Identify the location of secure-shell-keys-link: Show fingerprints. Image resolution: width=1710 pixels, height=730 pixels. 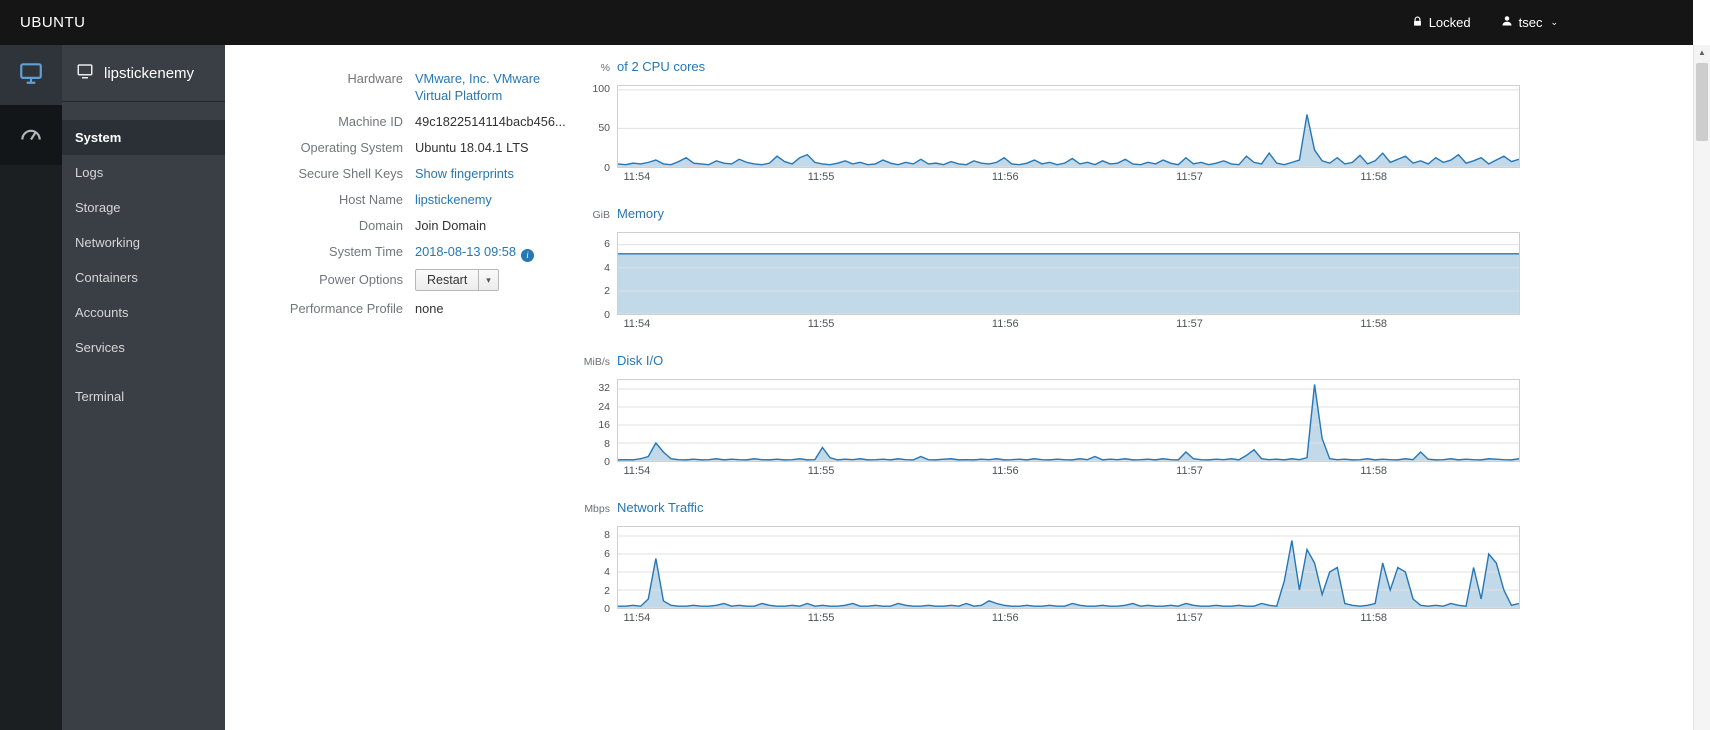
(464, 173).